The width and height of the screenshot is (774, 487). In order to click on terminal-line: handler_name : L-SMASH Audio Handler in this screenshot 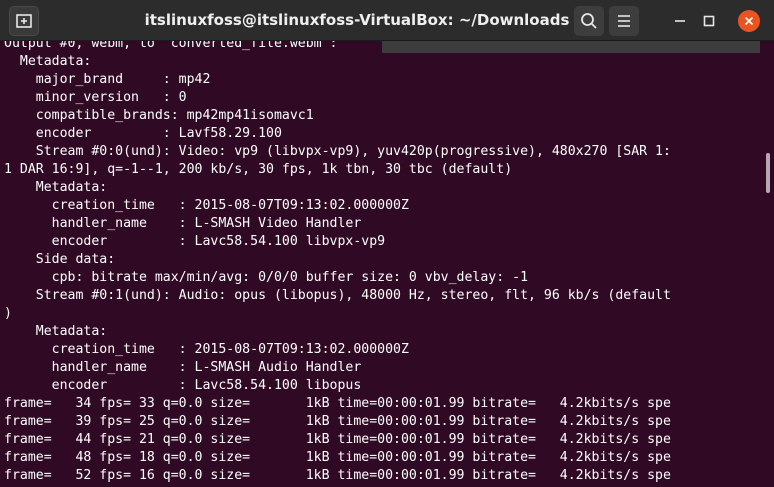, I will do `click(183, 367)`.